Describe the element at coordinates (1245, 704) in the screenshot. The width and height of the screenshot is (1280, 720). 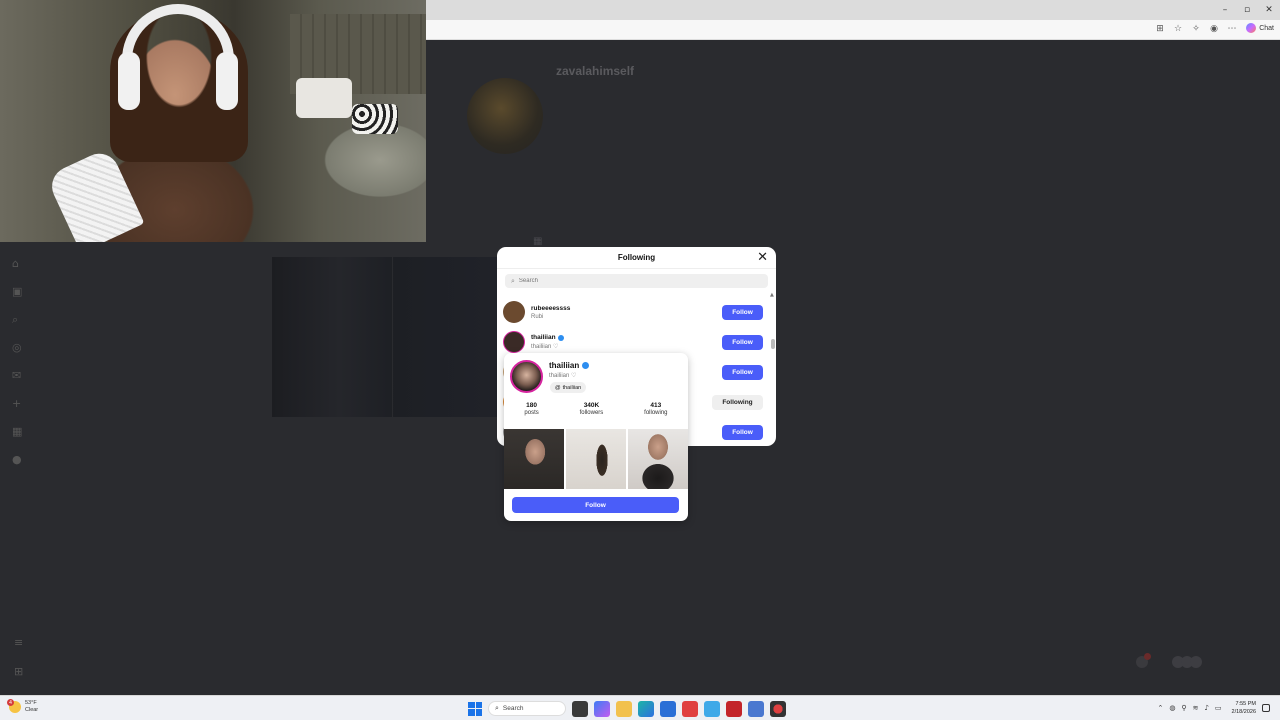
I see `time: 7:55 PM` at that location.